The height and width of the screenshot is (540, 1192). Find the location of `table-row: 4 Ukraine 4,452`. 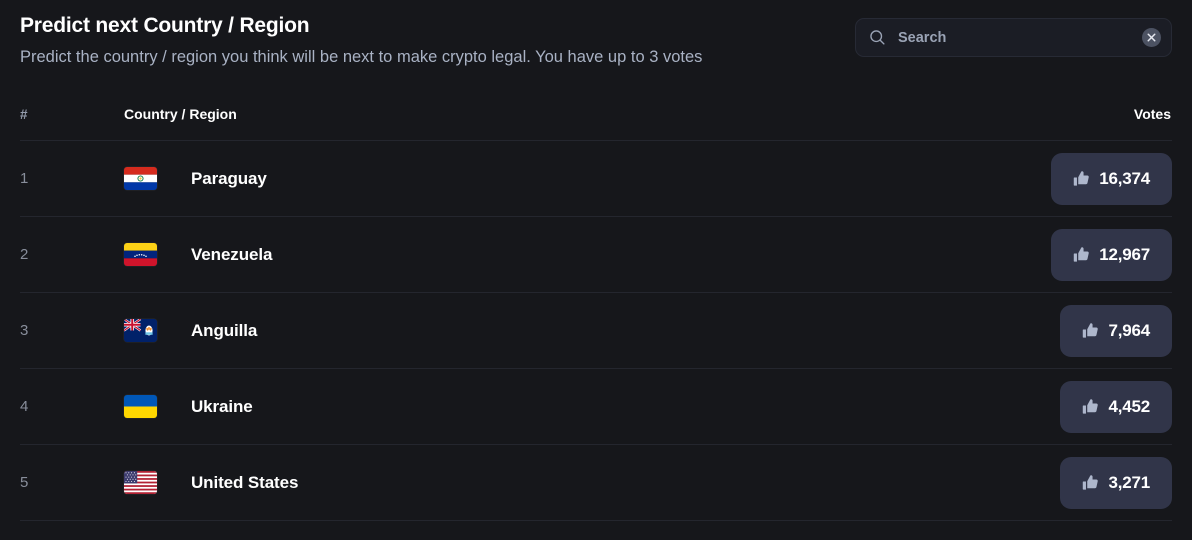

table-row: 4 Ukraine 4,452 is located at coordinates (596, 407).